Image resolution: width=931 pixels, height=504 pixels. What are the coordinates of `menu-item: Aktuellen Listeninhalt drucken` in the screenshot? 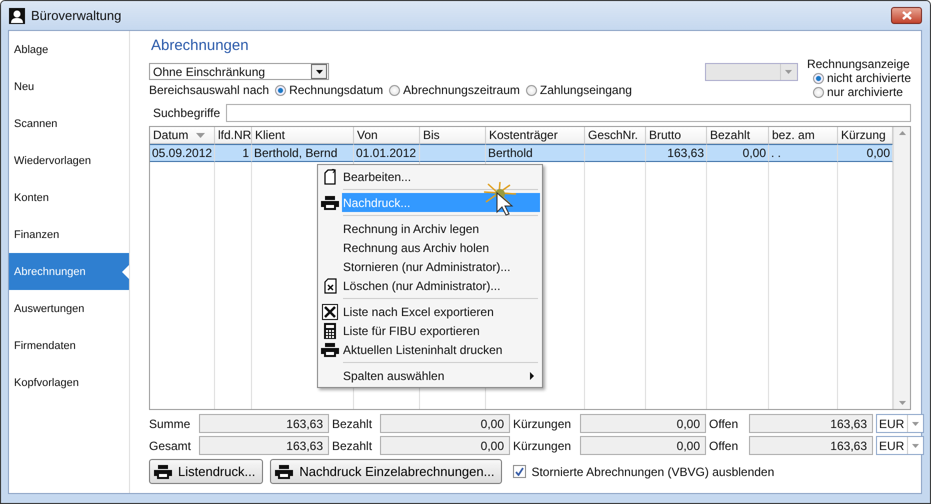 It's located at (441, 349).